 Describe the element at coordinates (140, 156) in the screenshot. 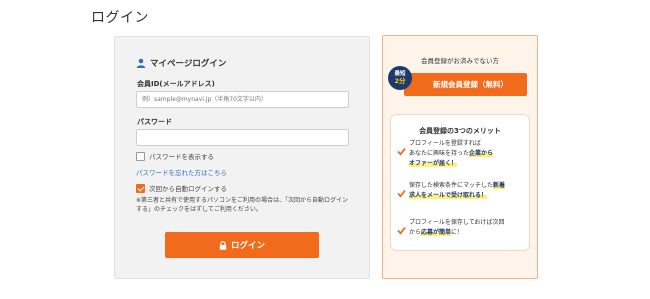

I see `show-password-checkbox` at that location.